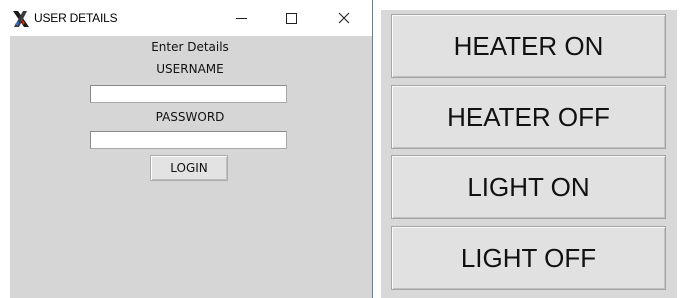 The width and height of the screenshot is (685, 298). I want to click on window-title: USER DETAILS, so click(76, 18).